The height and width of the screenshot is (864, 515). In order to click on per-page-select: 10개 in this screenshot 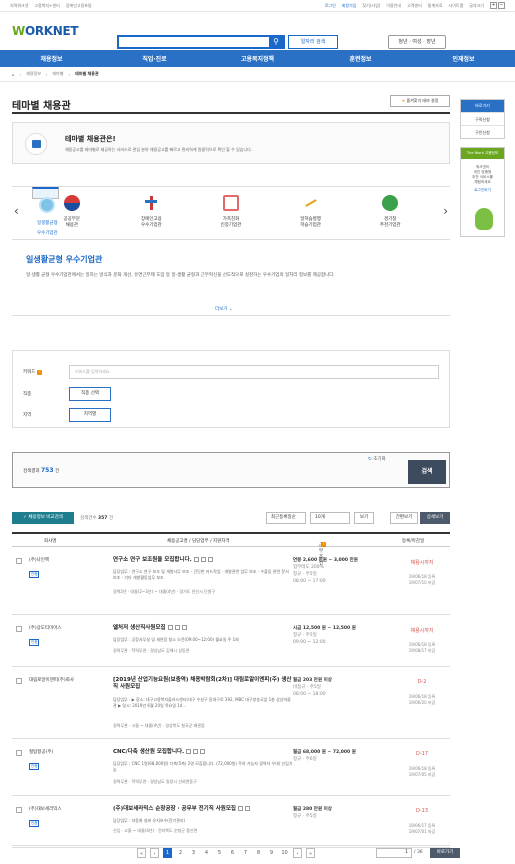, I will do `click(330, 518)`.